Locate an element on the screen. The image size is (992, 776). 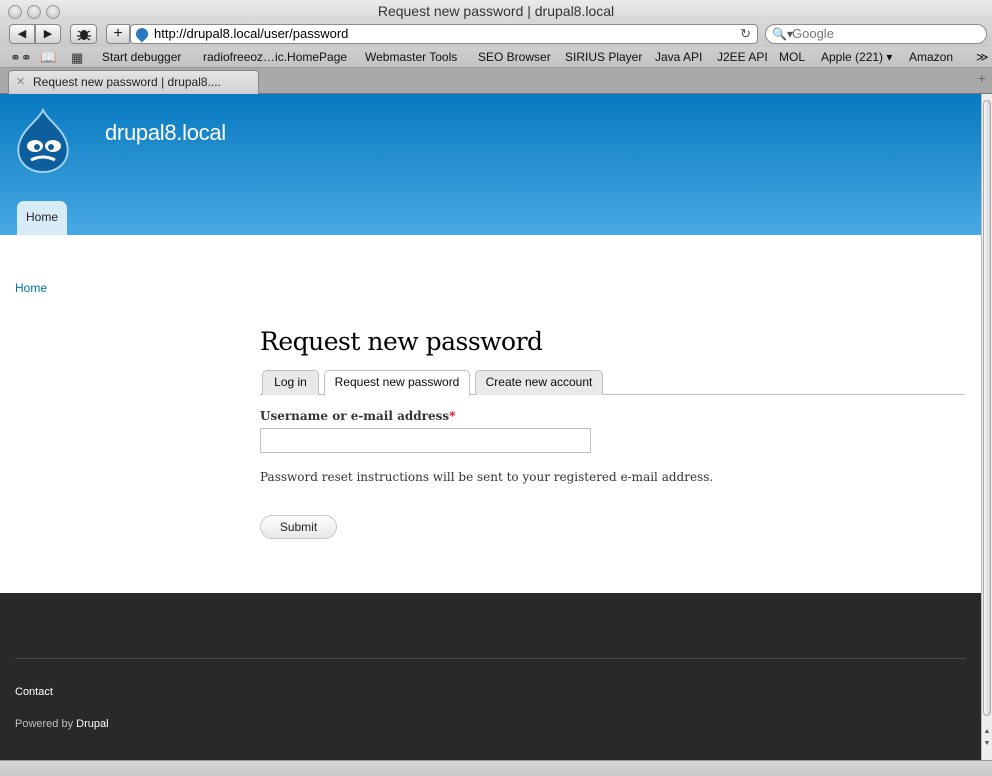
scroll-down-arrow-icon: ▼ is located at coordinates (987, 743).